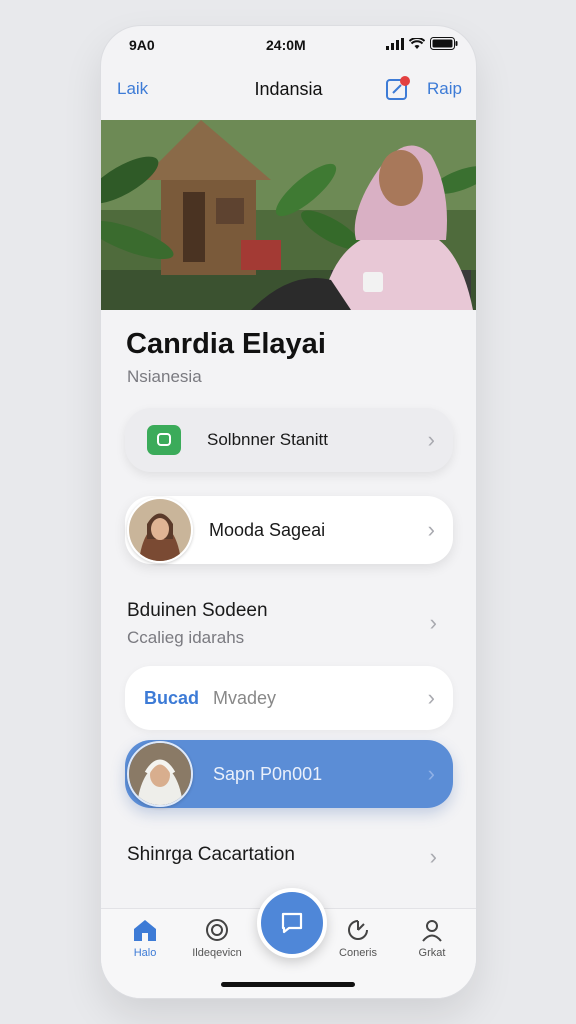 Image resolution: width=576 pixels, height=1024 pixels. I want to click on tab-home: Halo, so click(145, 937).